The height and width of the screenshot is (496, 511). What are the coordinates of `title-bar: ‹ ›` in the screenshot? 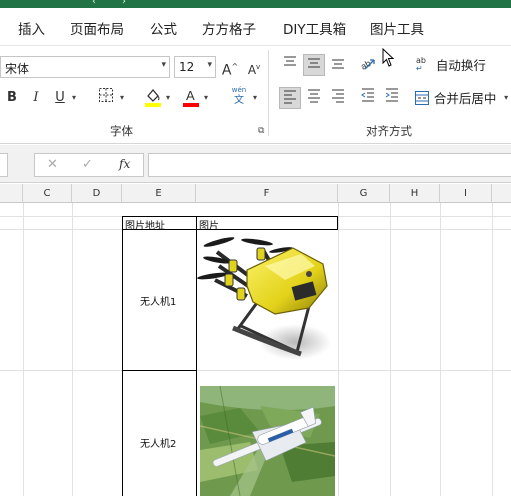 It's located at (255, 4).